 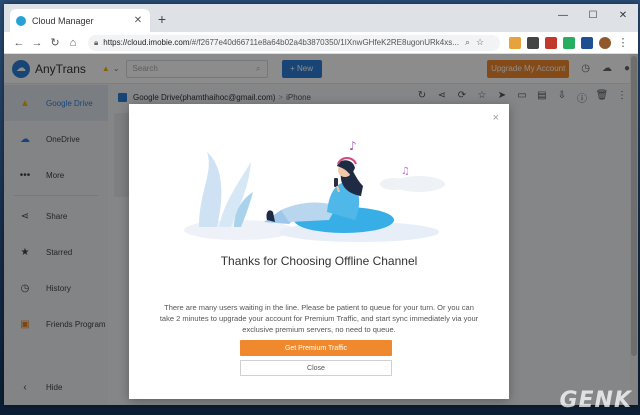 I want to click on tab-close-icon: ✕, so click(x=138, y=20).